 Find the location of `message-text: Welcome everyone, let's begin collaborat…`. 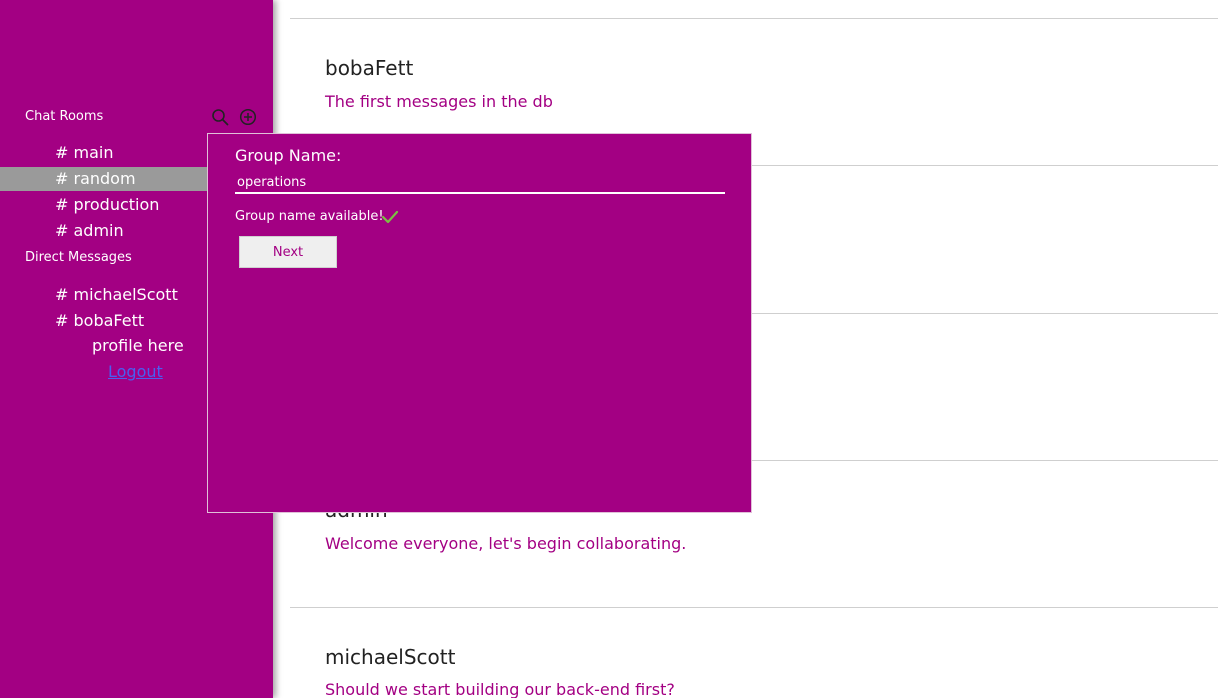

message-text: Welcome everyone, let's begin collaborat… is located at coordinates (506, 543).